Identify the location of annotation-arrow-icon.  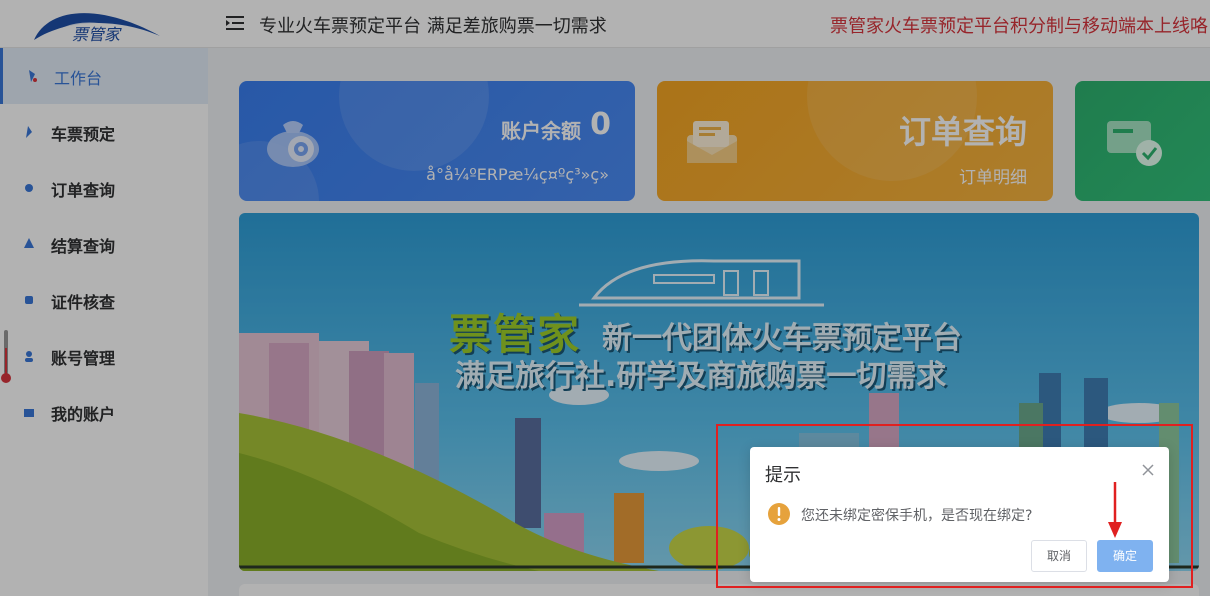
(1115, 510).